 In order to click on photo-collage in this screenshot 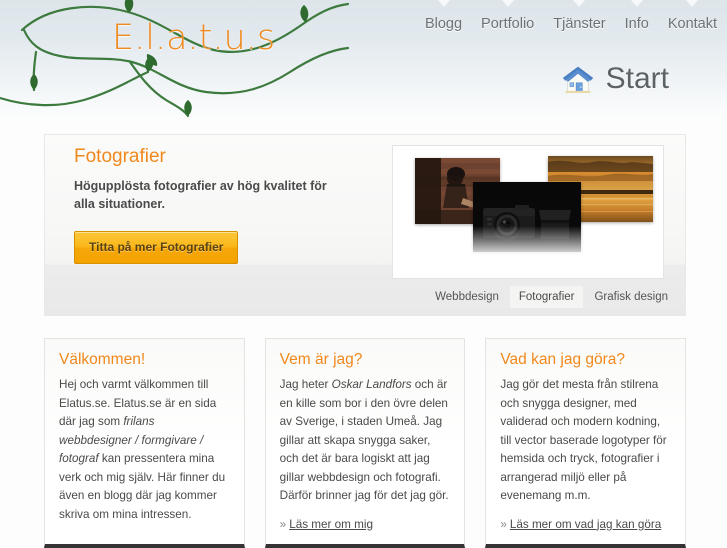, I will do `click(528, 212)`.